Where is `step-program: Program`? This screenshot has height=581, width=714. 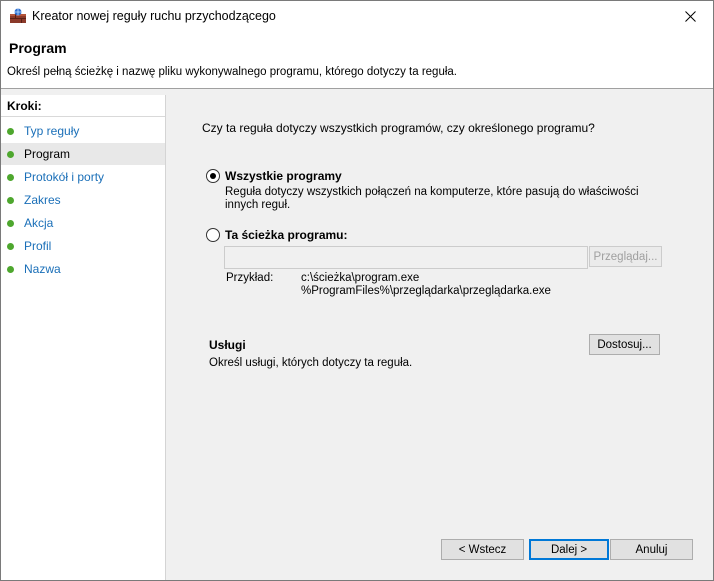 step-program: Program is located at coordinates (83, 154).